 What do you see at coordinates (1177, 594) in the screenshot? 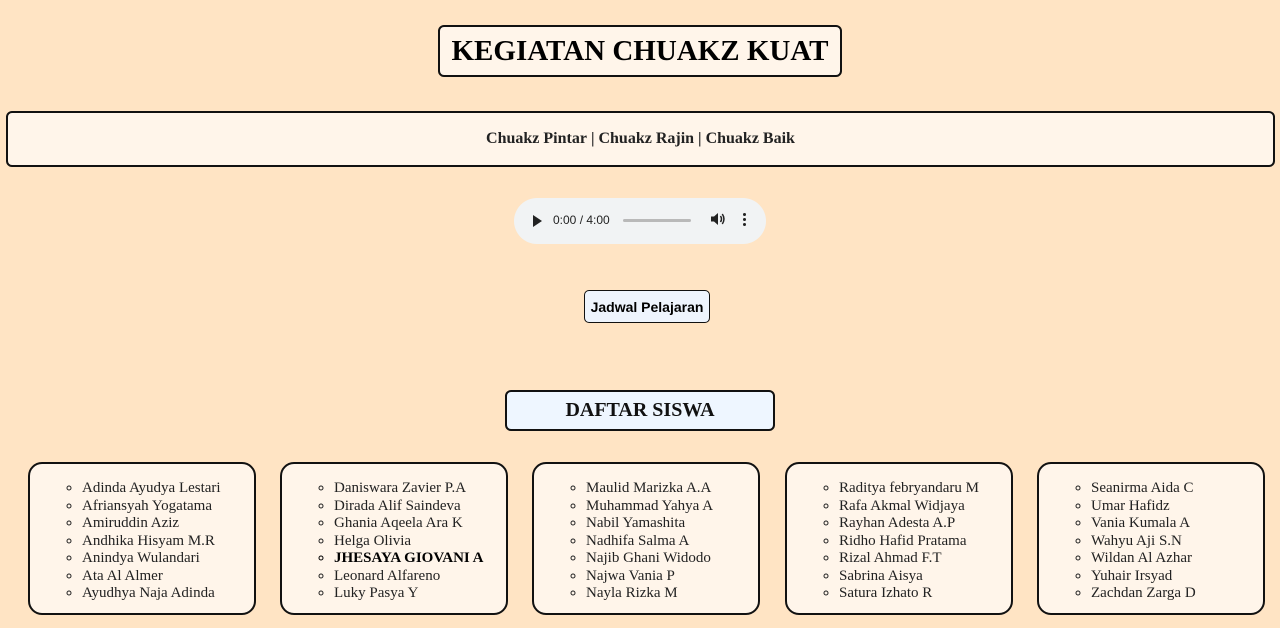
I see `student-name: Zachdan Zarga D` at bounding box center [1177, 594].